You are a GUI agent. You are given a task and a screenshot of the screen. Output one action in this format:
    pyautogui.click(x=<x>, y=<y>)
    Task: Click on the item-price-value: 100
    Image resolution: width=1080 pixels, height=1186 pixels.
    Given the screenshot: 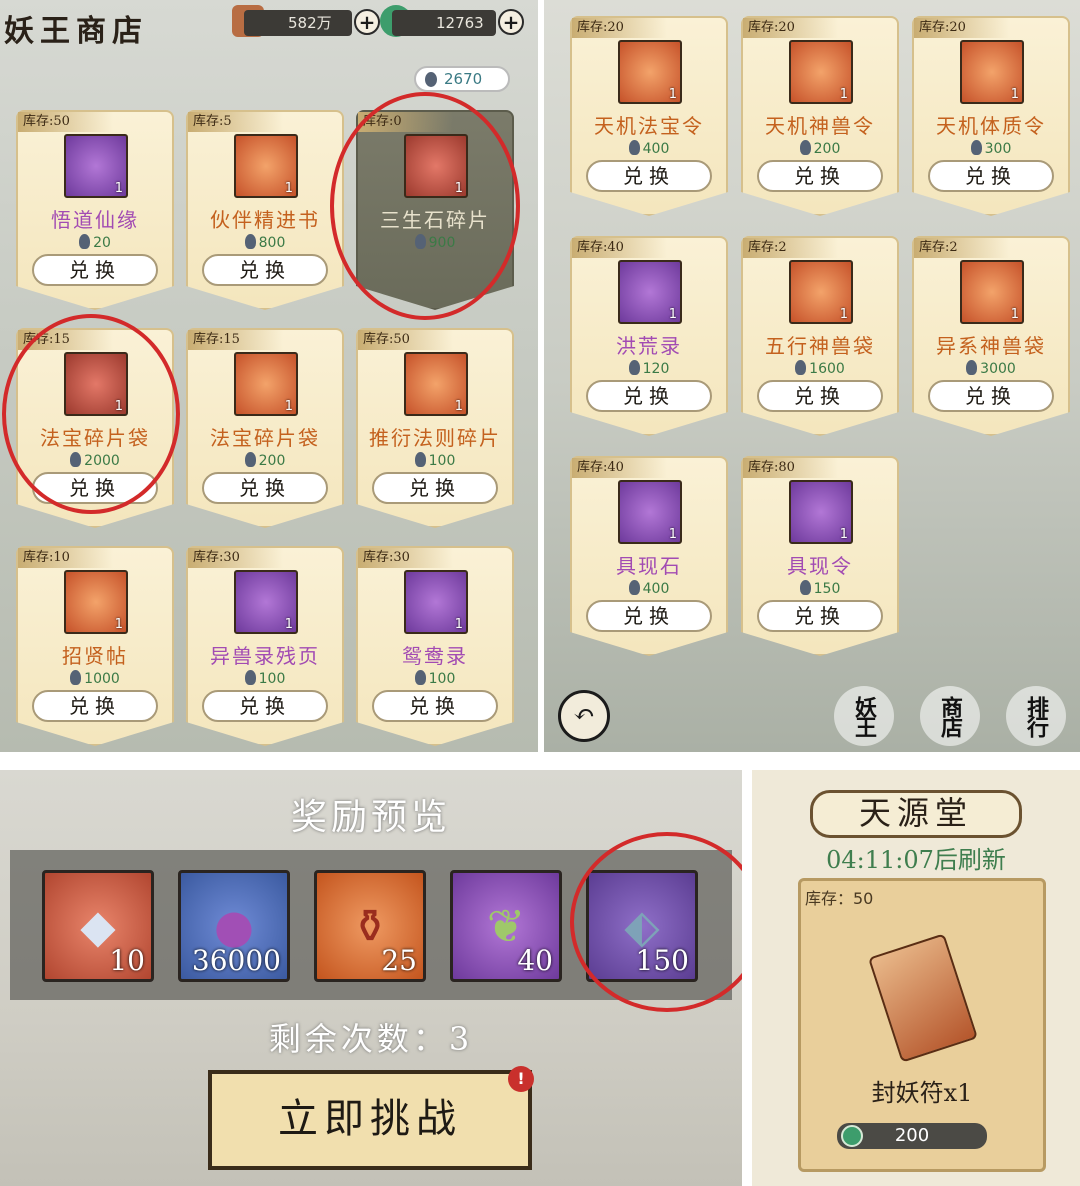 What is the action you would take?
    pyautogui.click(x=442, y=679)
    